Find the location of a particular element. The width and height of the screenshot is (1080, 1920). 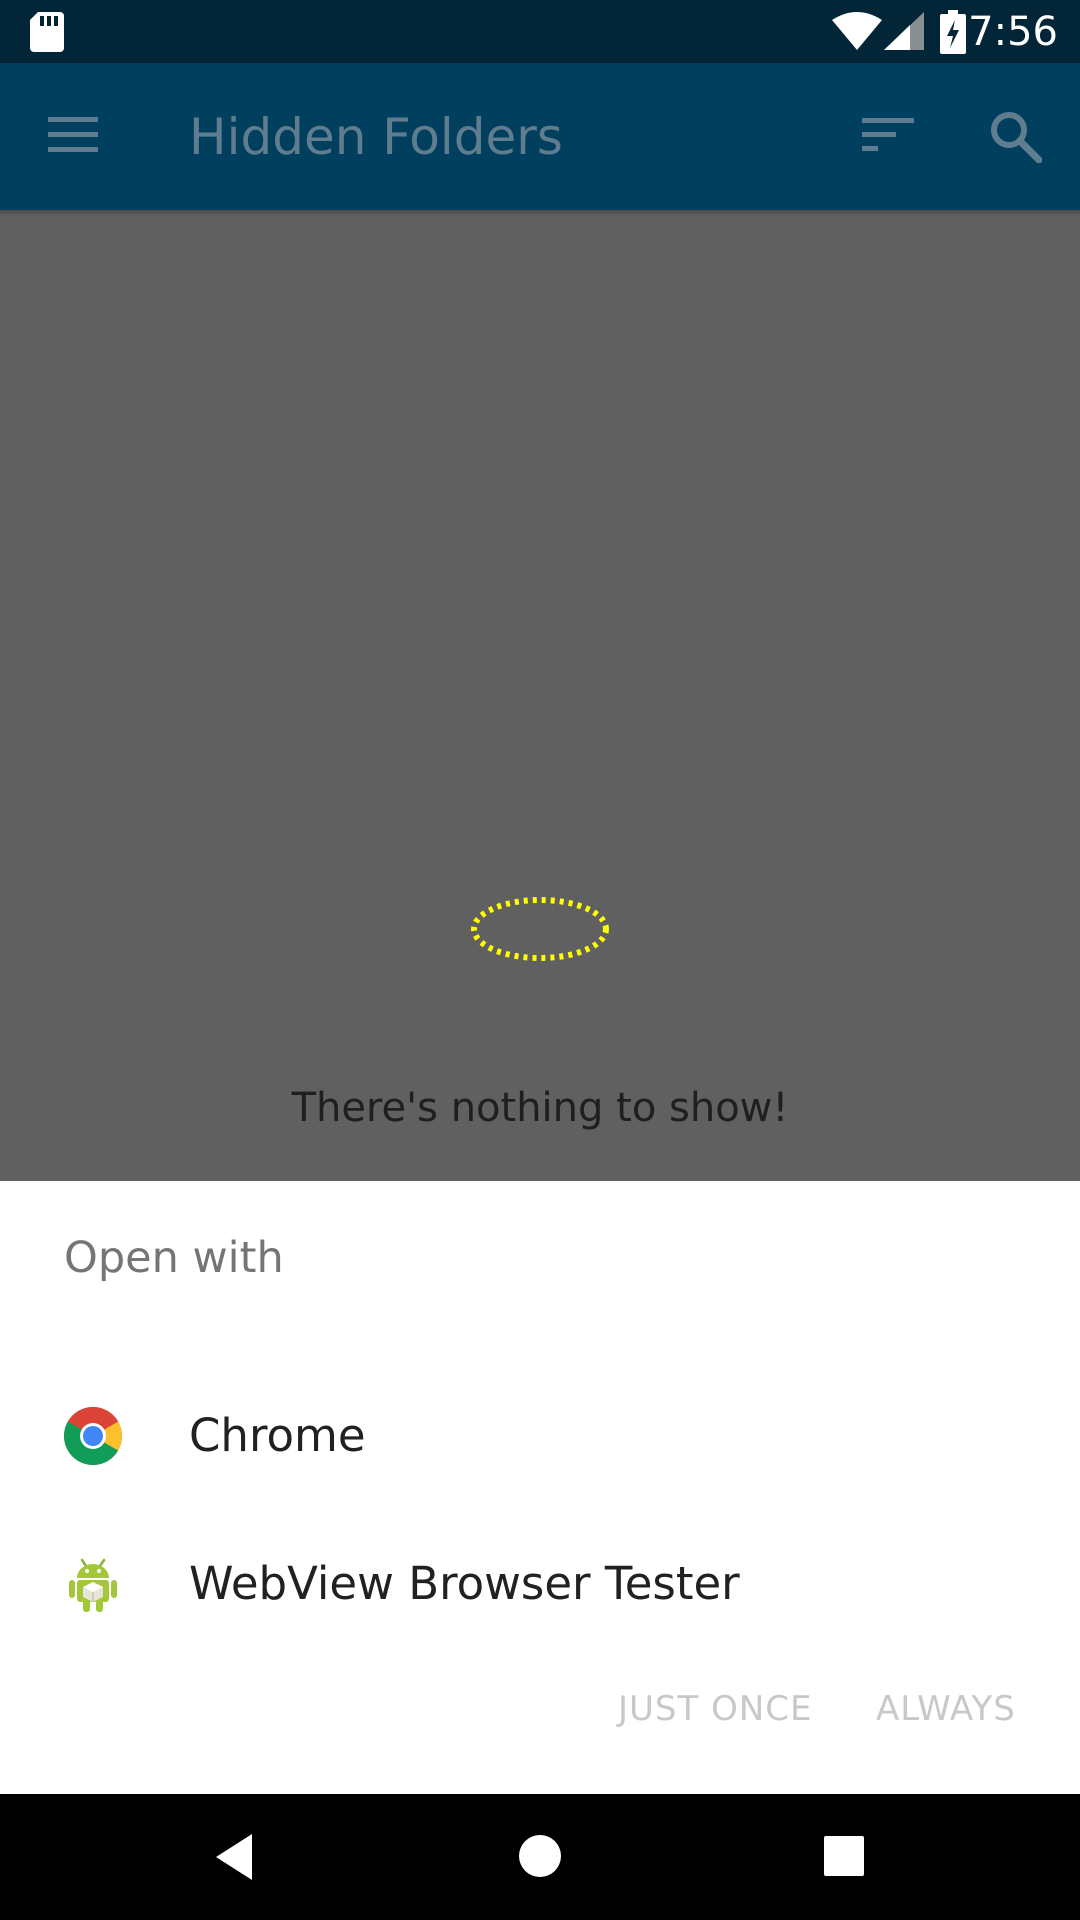

tap-highlight-ring is located at coordinates (540, 929).